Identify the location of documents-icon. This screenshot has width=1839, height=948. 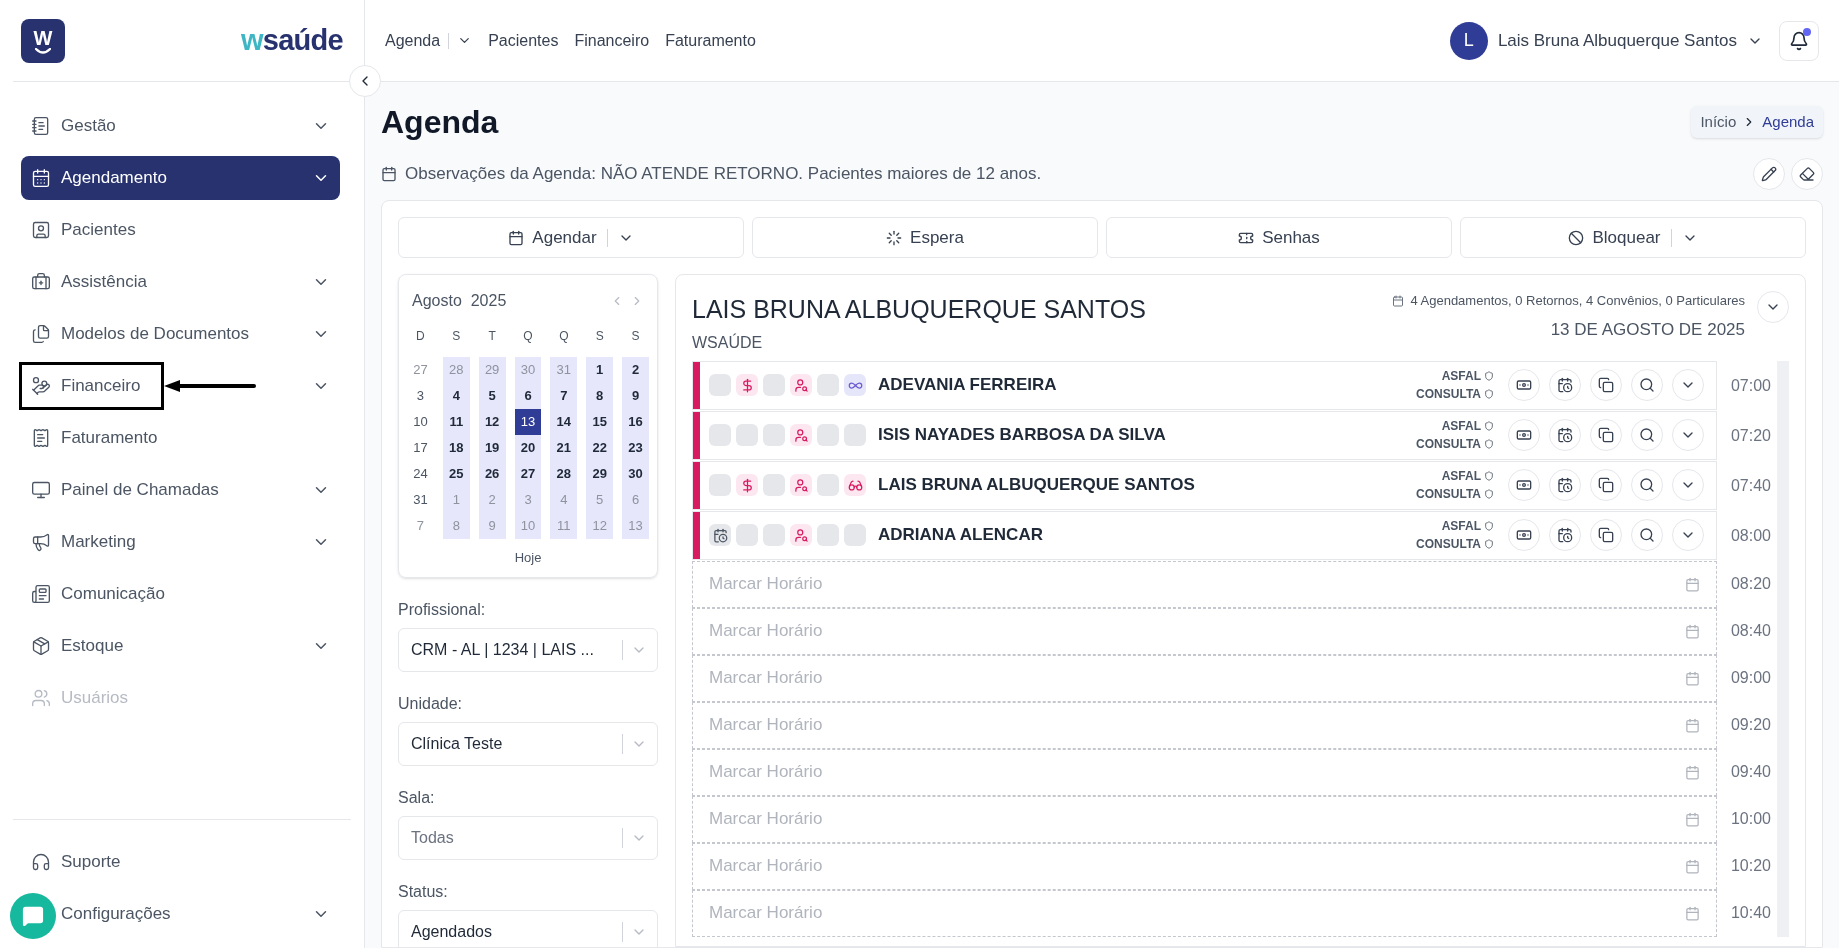
(41, 334).